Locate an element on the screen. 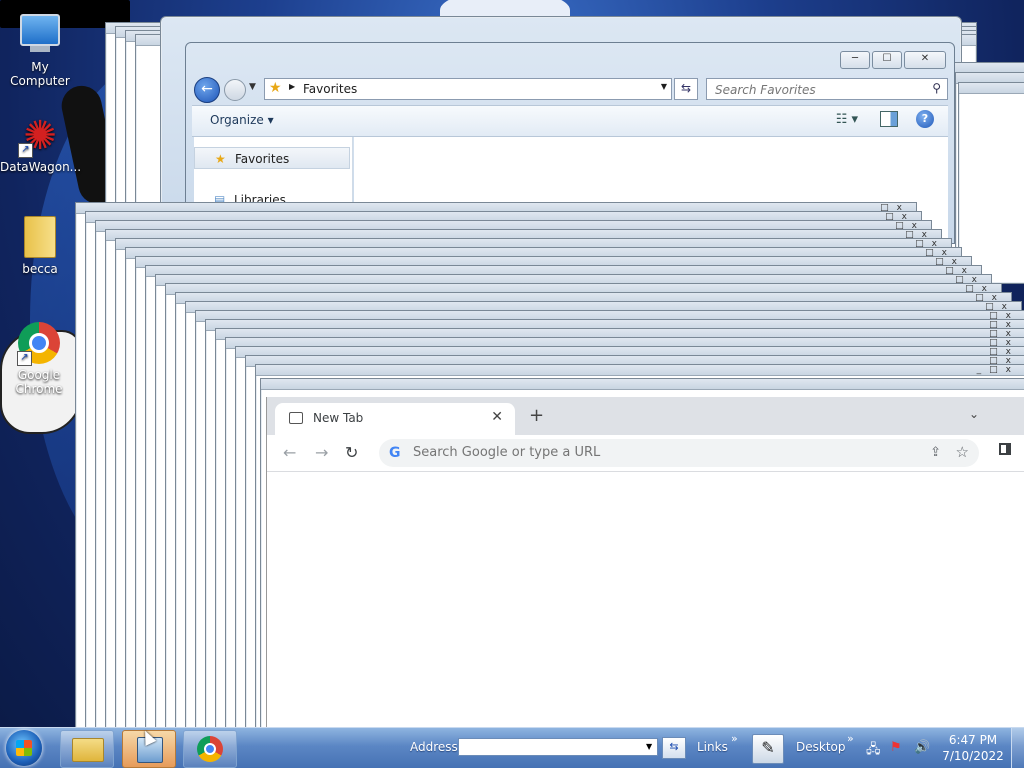 The height and width of the screenshot is (768, 1024). datawagon-icon: ✺ ↗ is located at coordinates (40, 136).